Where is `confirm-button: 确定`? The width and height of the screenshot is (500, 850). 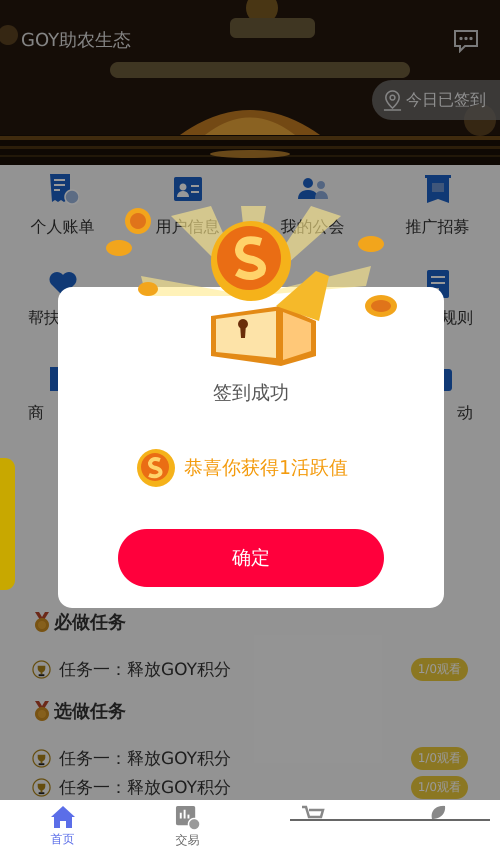 confirm-button: 确定 is located at coordinates (251, 558).